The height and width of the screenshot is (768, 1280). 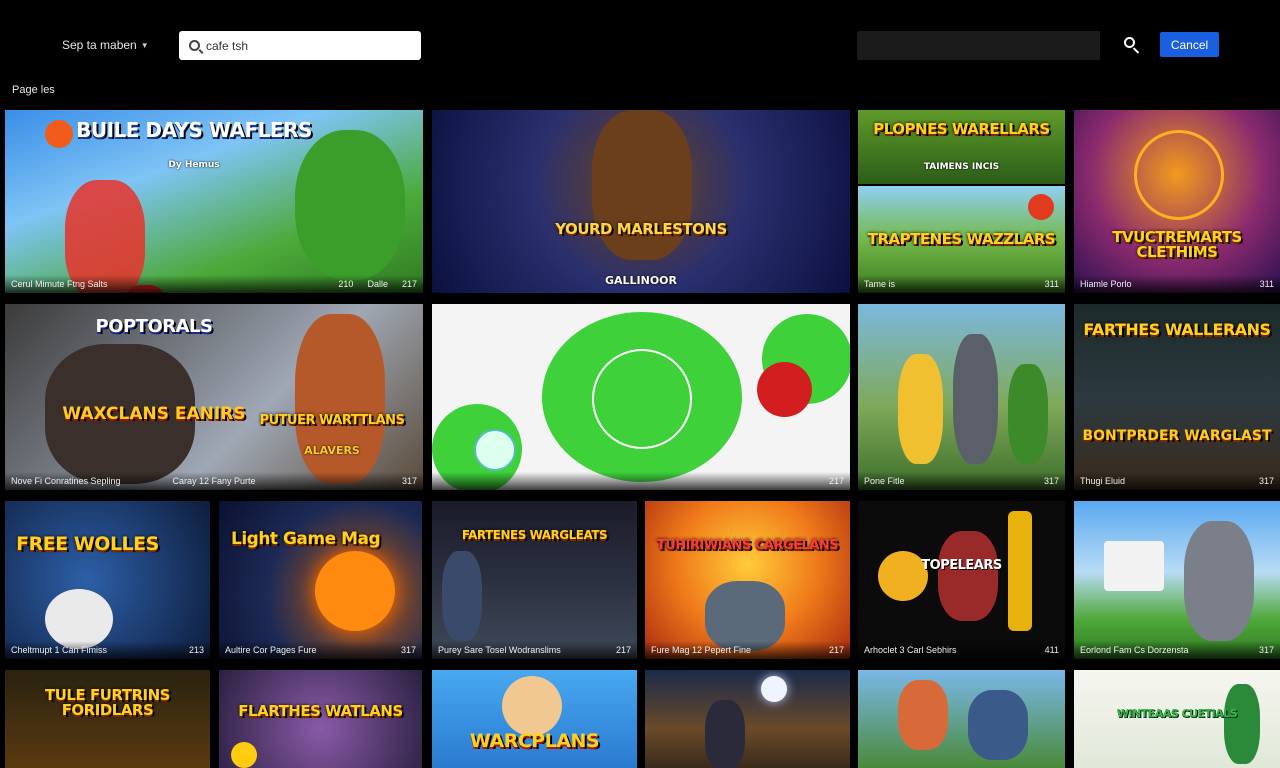 What do you see at coordinates (332, 420) in the screenshot?
I see `tile-title: PUTUER WARTTLANS` at bounding box center [332, 420].